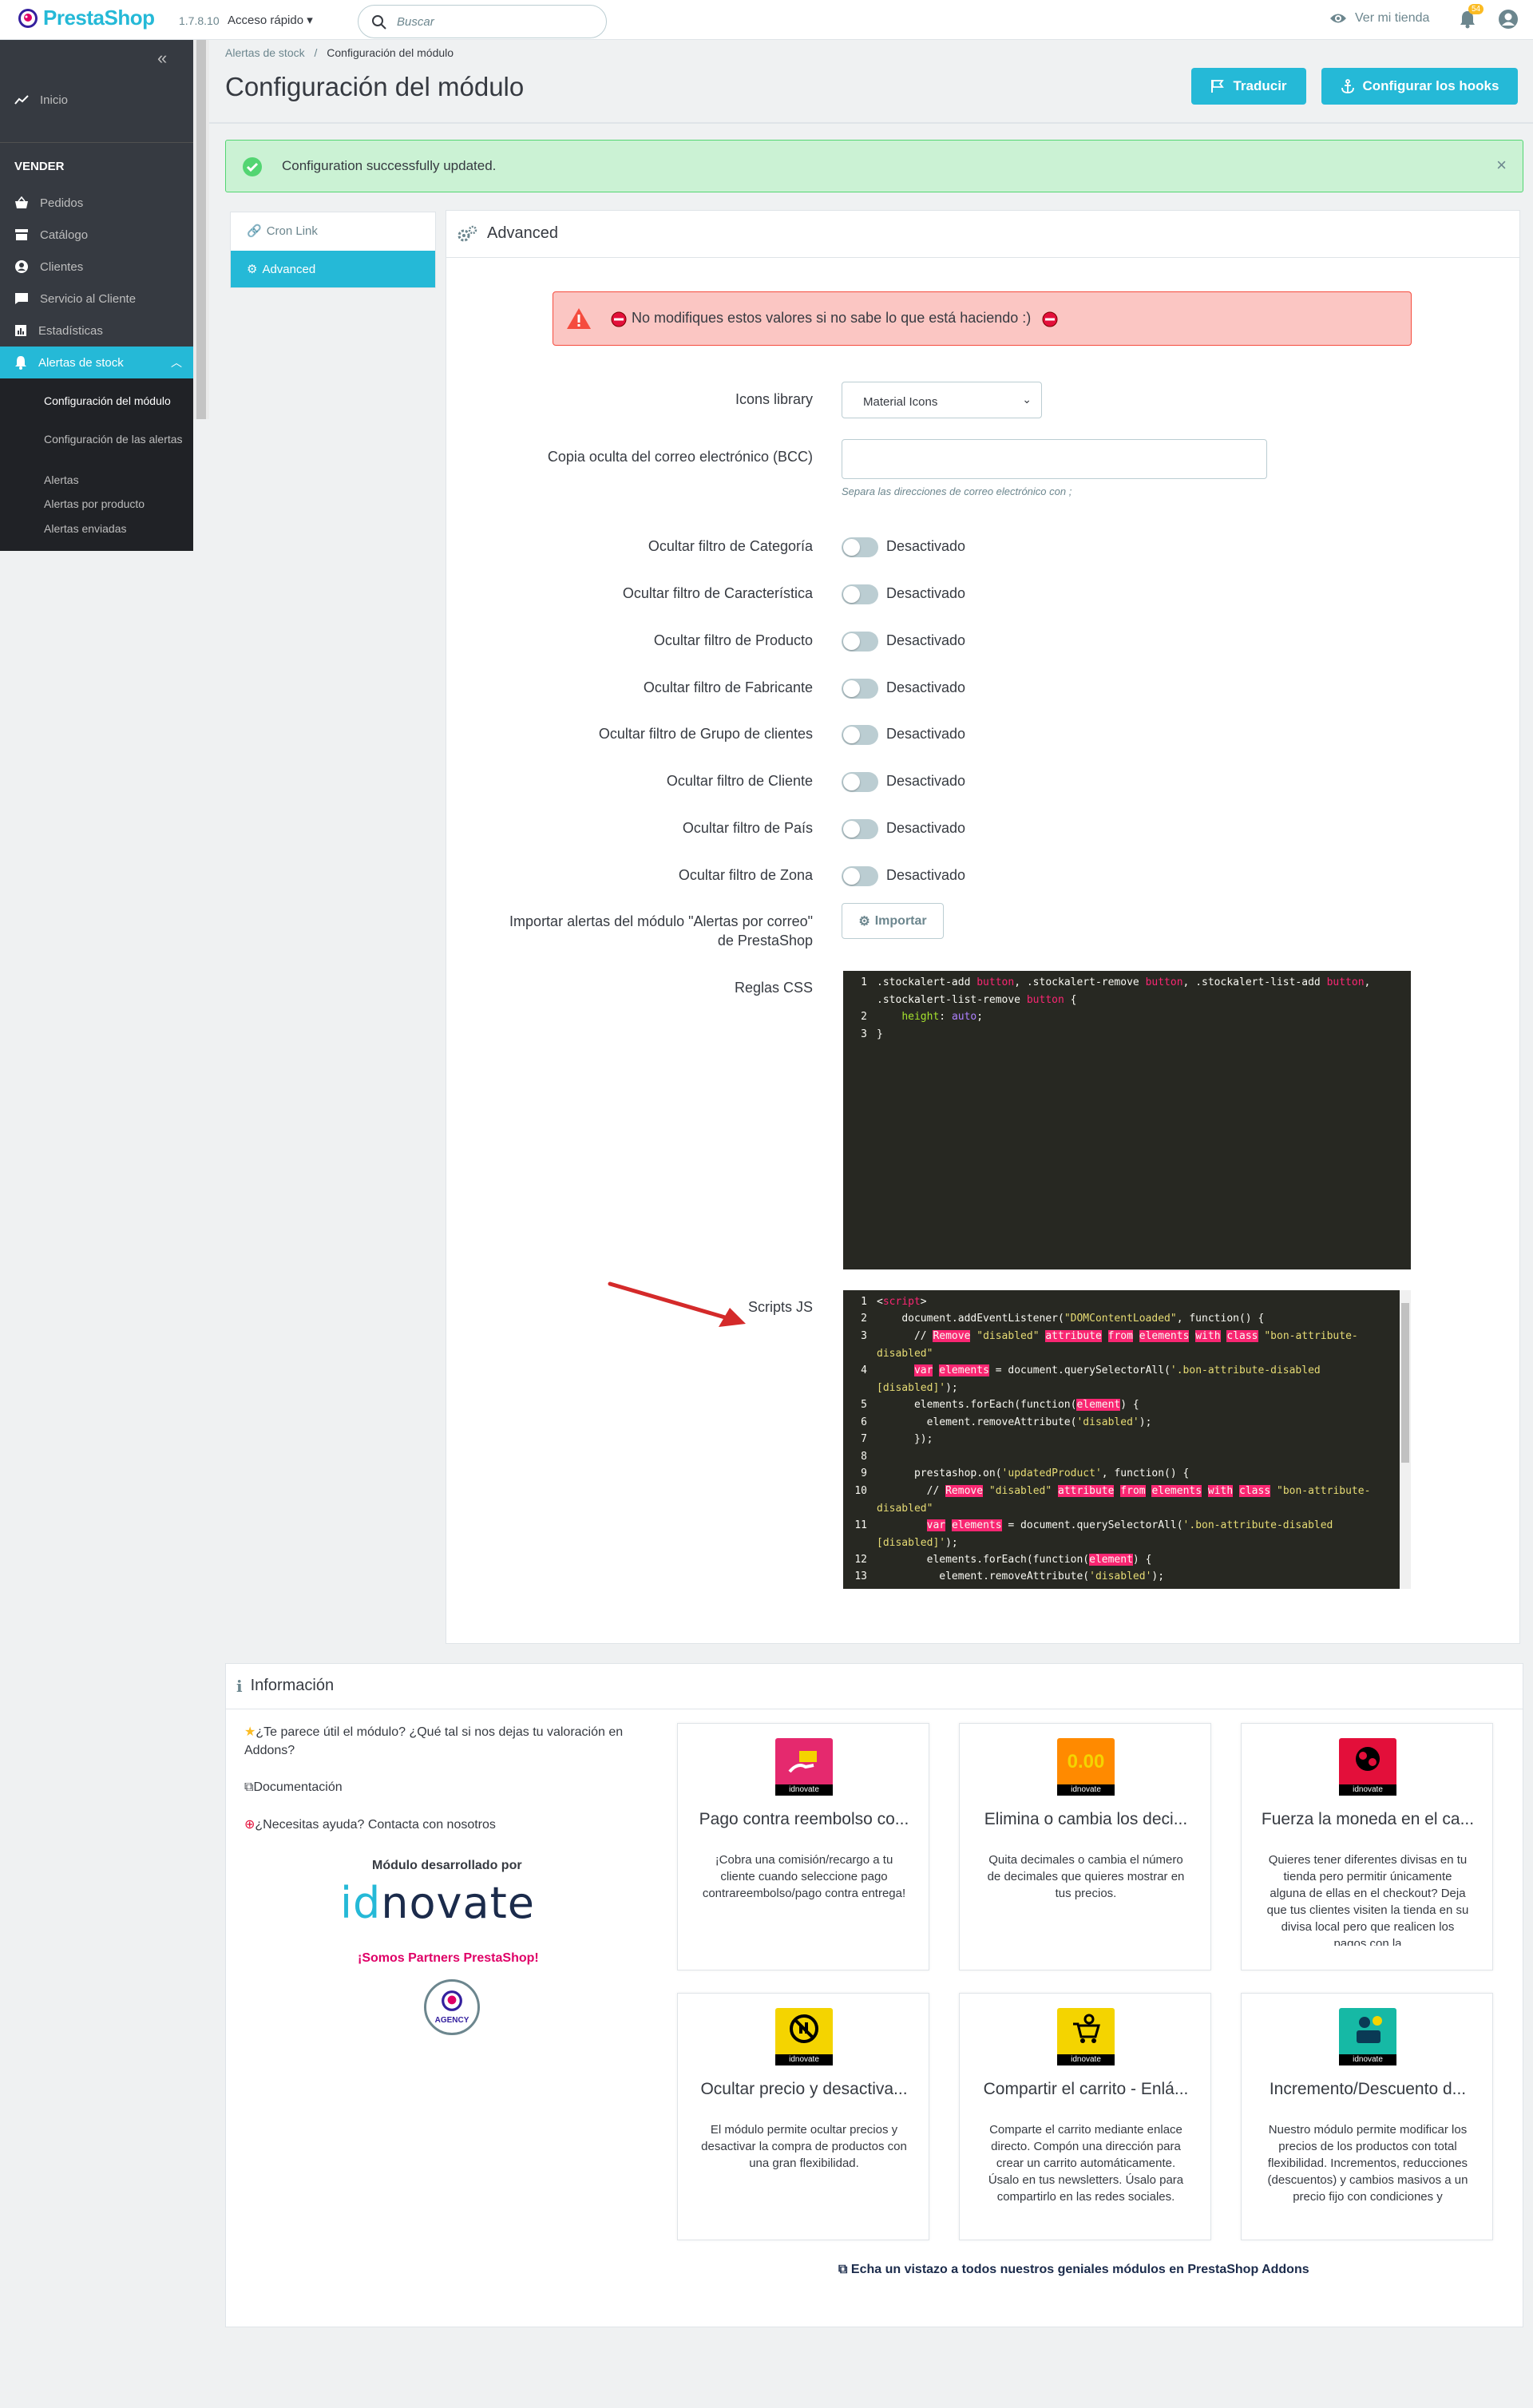  What do you see at coordinates (942, 400) in the screenshot?
I see `icons-library-select: Material Icons ⌄` at bounding box center [942, 400].